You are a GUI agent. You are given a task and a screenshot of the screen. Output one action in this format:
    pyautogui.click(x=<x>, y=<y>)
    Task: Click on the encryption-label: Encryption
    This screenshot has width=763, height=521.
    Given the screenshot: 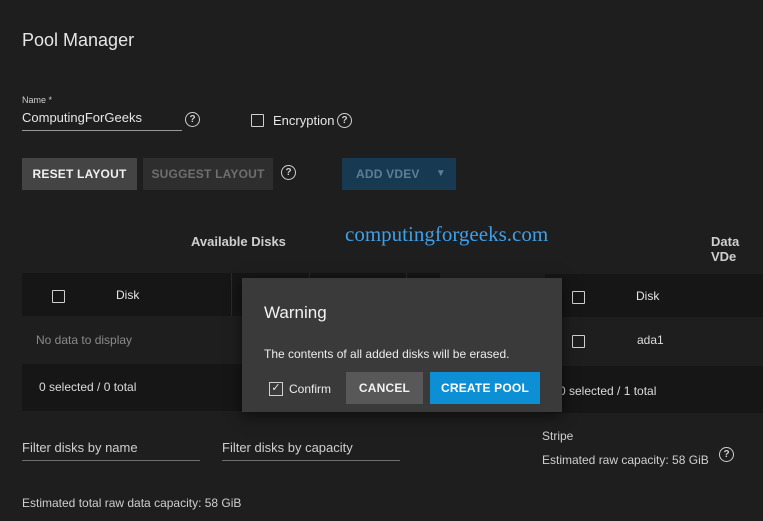 What is the action you would take?
    pyautogui.click(x=304, y=120)
    